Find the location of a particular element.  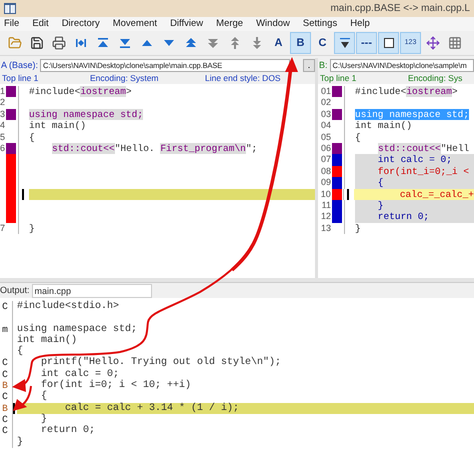

line-number: 05 is located at coordinates (326, 137).